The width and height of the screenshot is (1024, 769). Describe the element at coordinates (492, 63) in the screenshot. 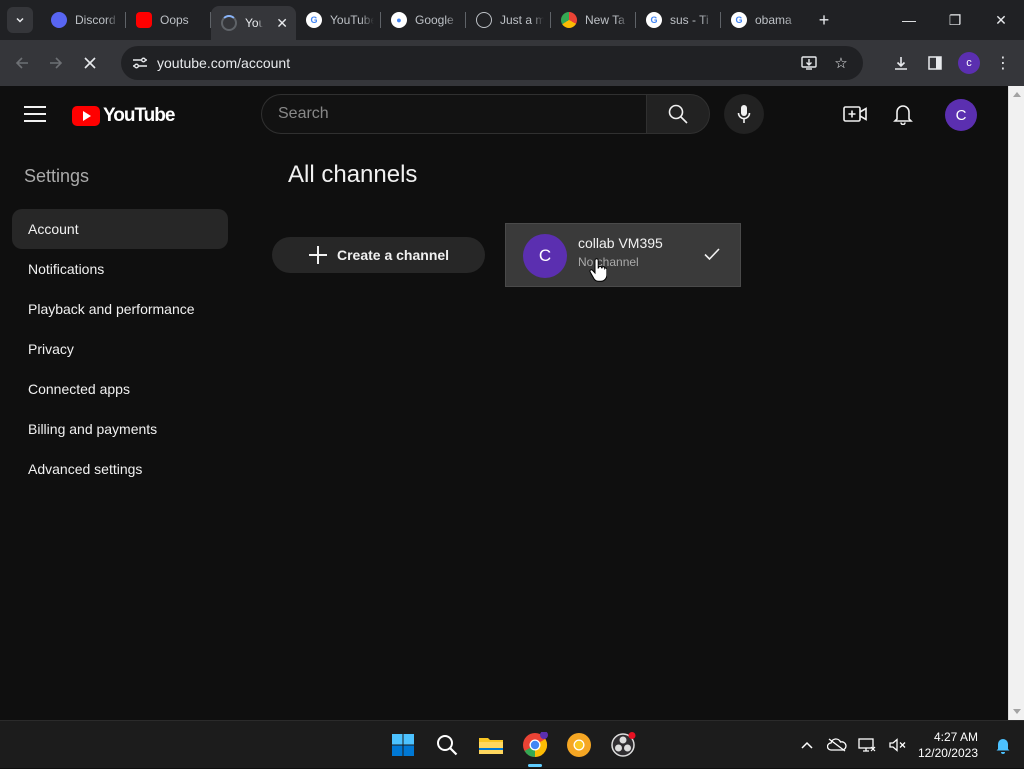

I see `address-bar: youtube.com/account ☆` at that location.